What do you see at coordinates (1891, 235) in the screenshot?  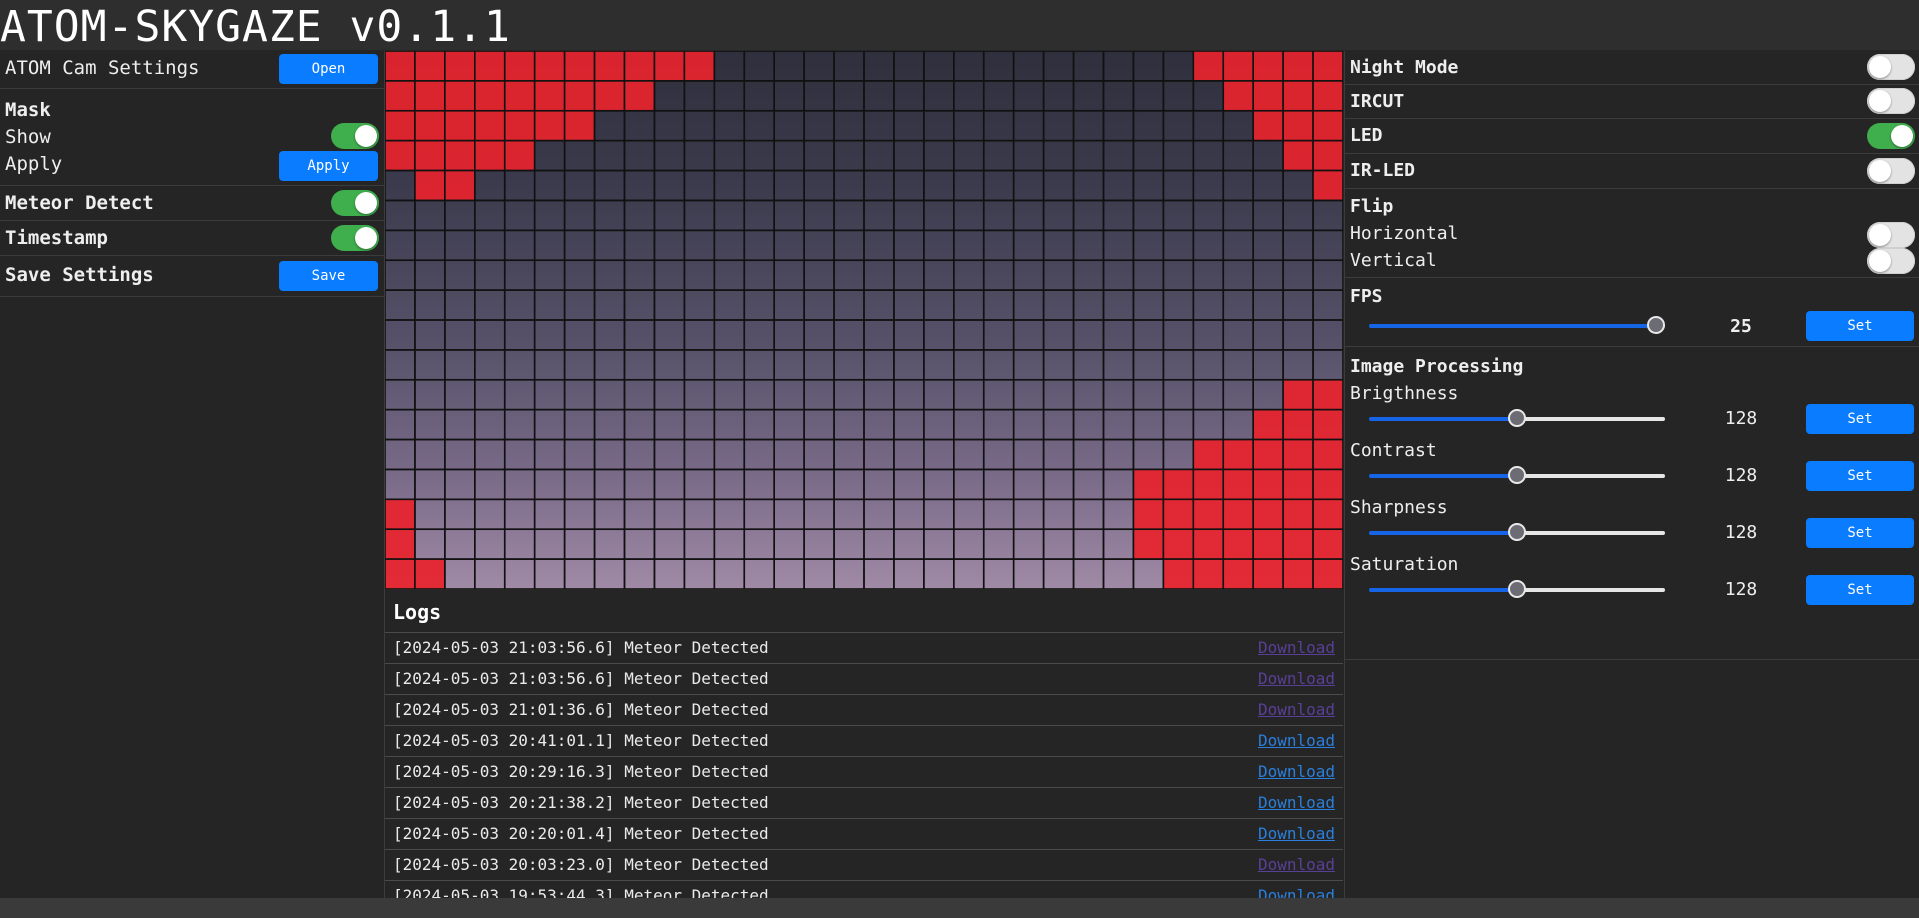 I see `flip-horizontal-toggle` at bounding box center [1891, 235].